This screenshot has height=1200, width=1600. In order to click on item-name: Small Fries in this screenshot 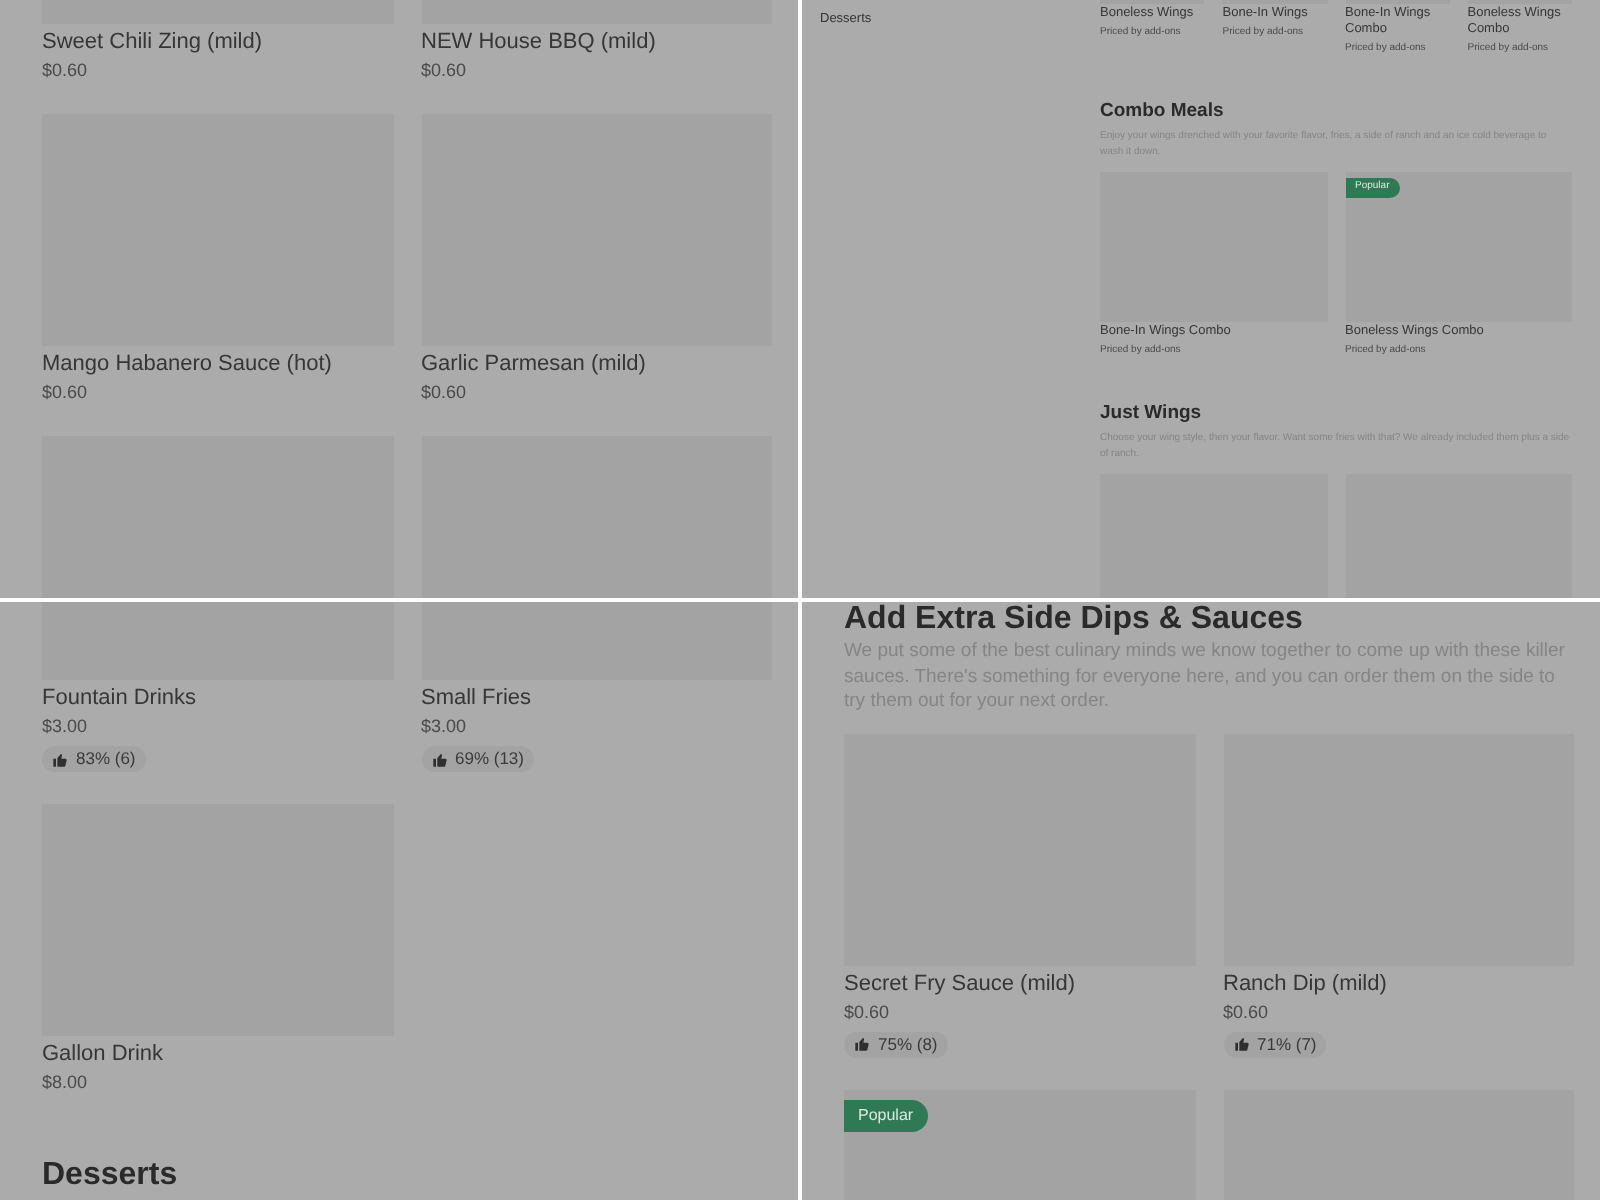, I will do `click(596, 699)`.